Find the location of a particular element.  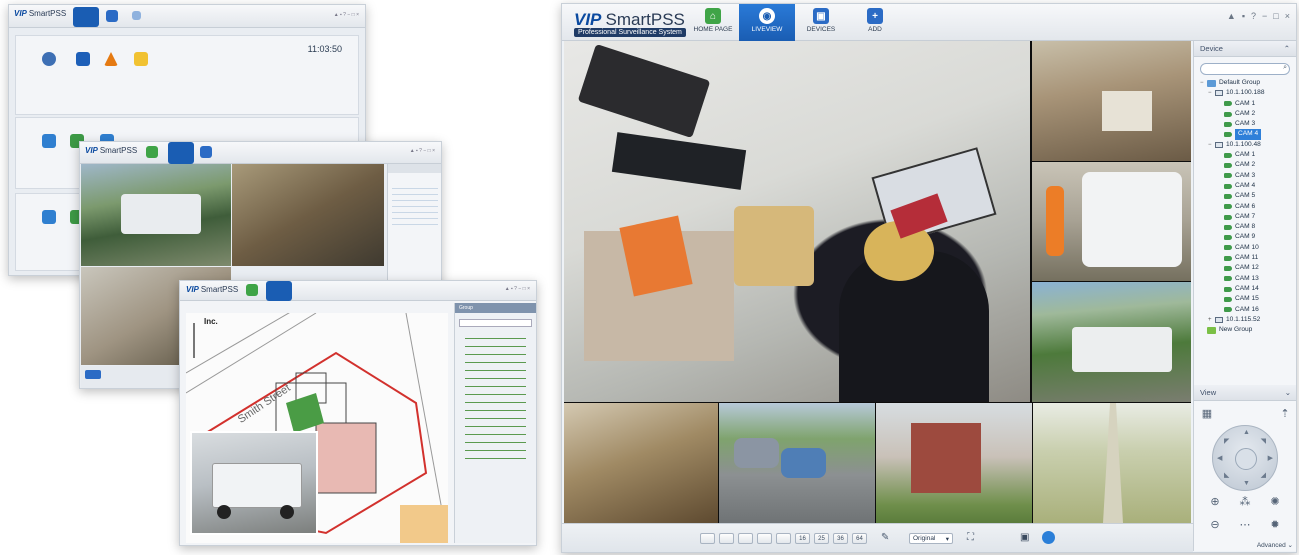

camera-tile-carpark is located at coordinates (797, 463).